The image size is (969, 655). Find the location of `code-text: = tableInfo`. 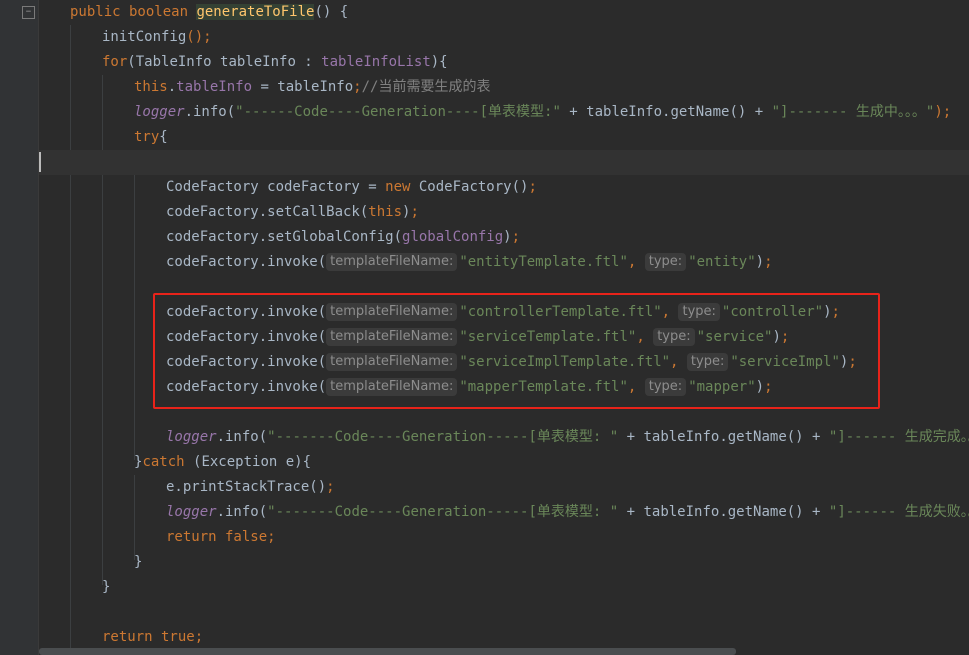

code-text: = tableInfo is located at coordinates (303, 87).